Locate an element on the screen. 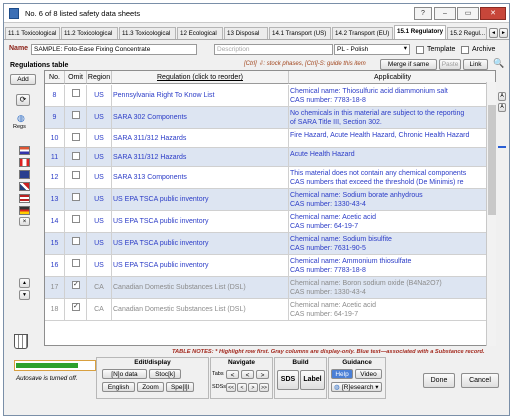 This screenshot has height=419, width=513. tab-prev-button: < is located at coordinates (247, 374).